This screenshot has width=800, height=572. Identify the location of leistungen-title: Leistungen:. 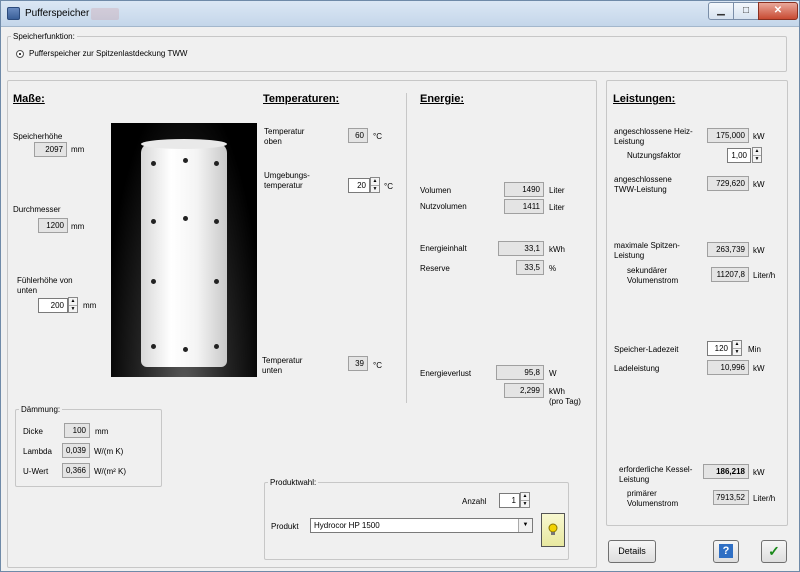
(644, 99).